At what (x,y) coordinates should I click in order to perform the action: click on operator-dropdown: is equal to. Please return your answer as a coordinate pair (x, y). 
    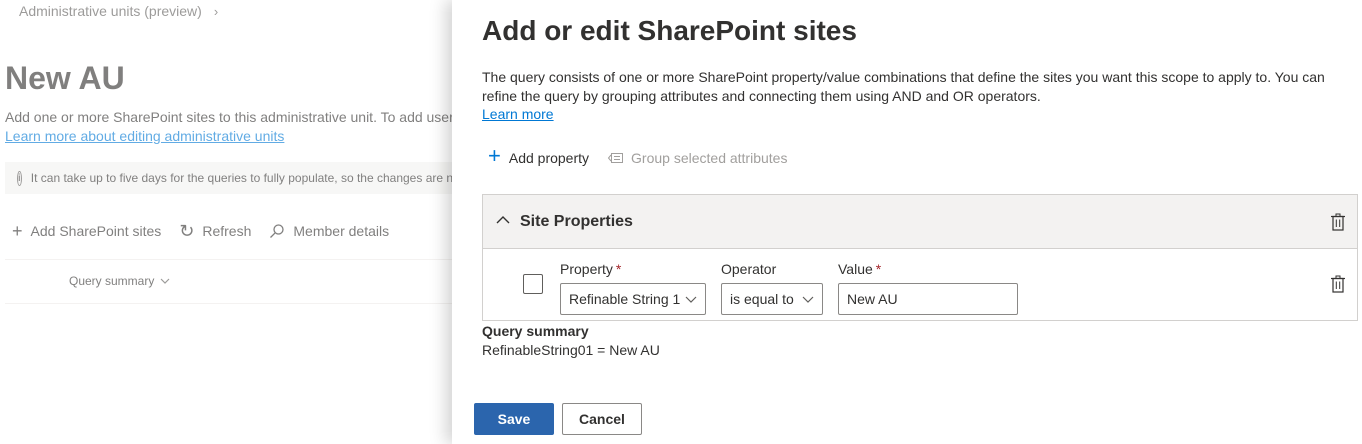
    Looking at the image, I should click on (772, 299).